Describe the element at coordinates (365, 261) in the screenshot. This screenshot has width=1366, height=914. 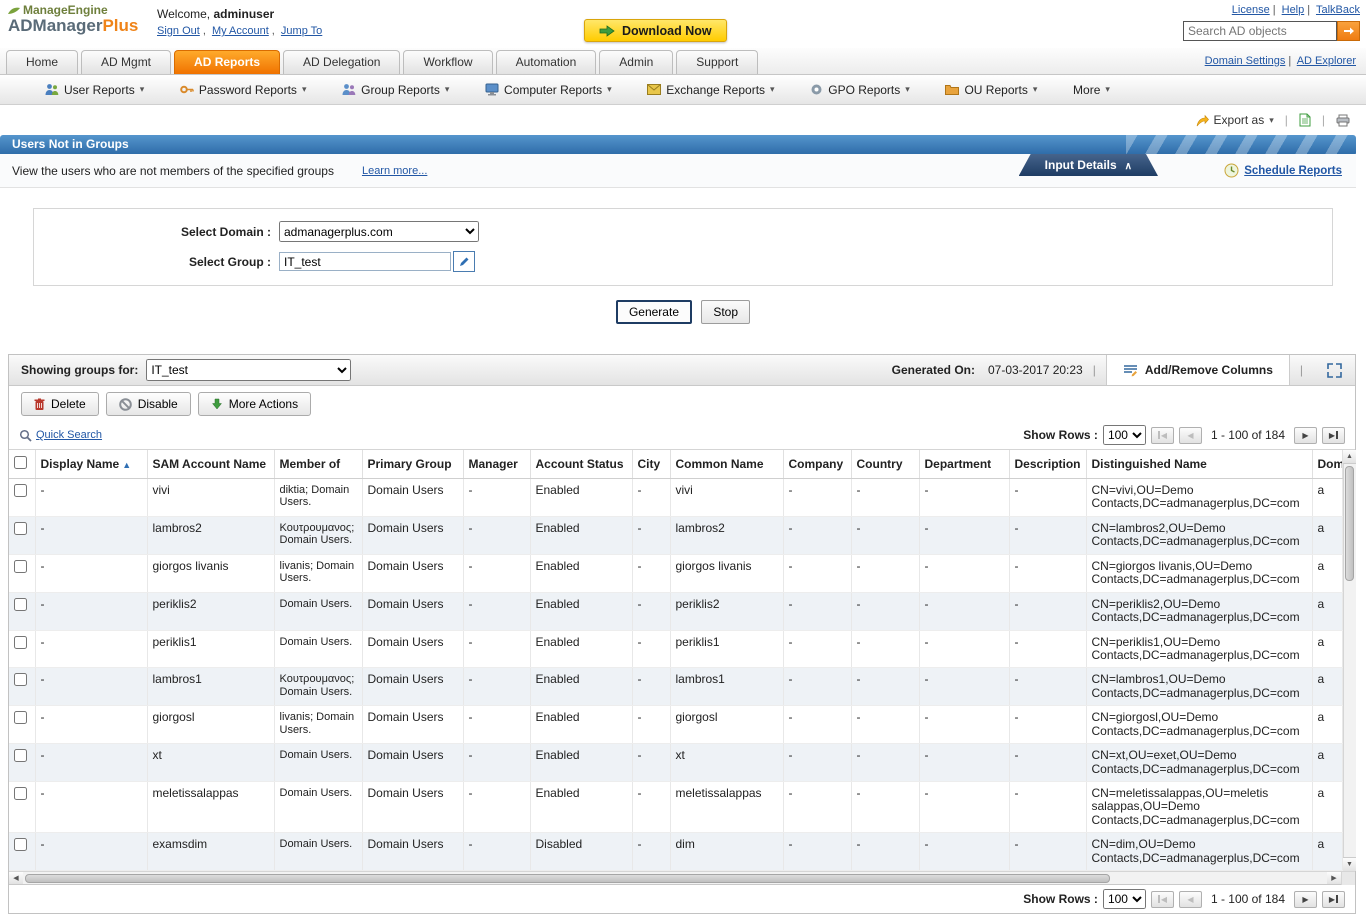
I see `group-input` at that location.